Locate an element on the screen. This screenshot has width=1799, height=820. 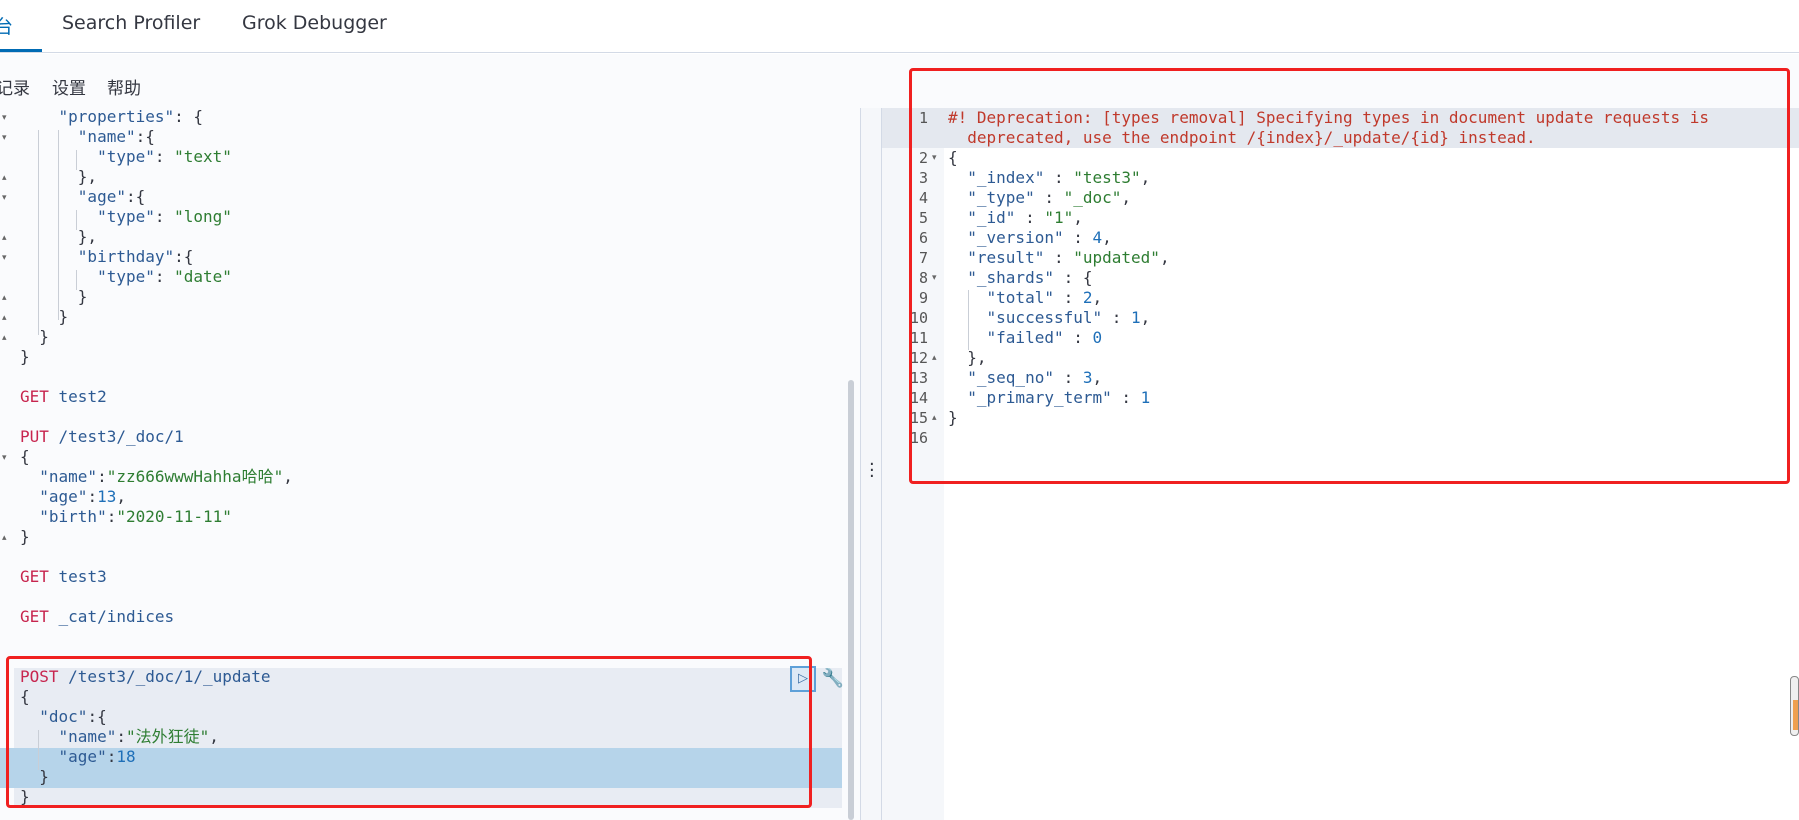
wrench-icon: 🔧 is located at coordinates (833, 680).